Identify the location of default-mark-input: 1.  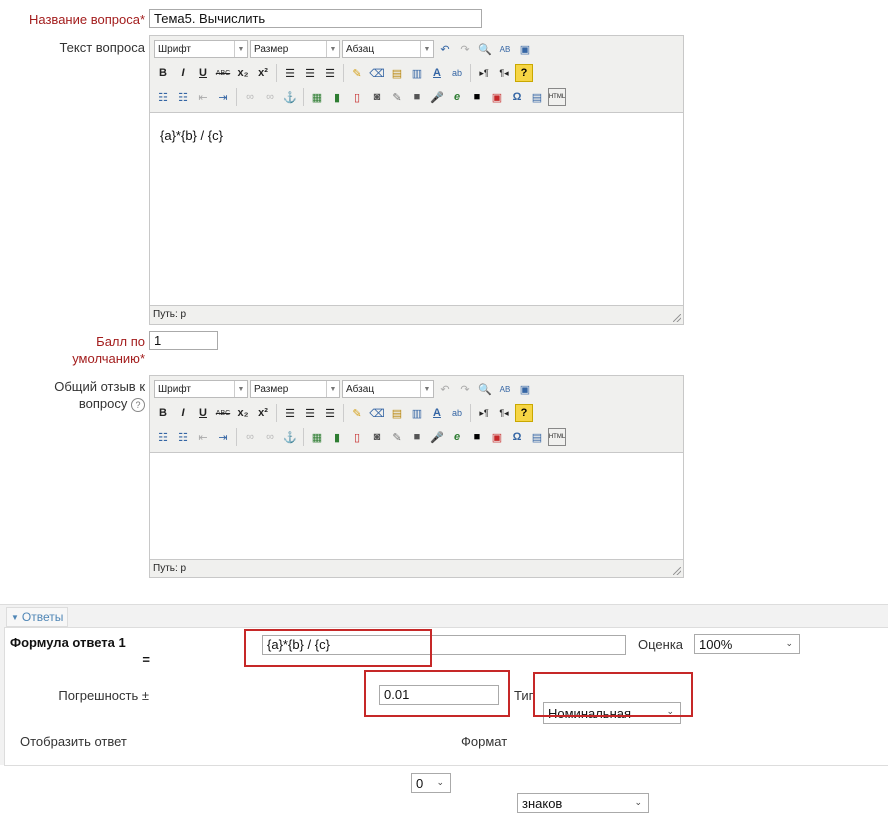
(183, 340).